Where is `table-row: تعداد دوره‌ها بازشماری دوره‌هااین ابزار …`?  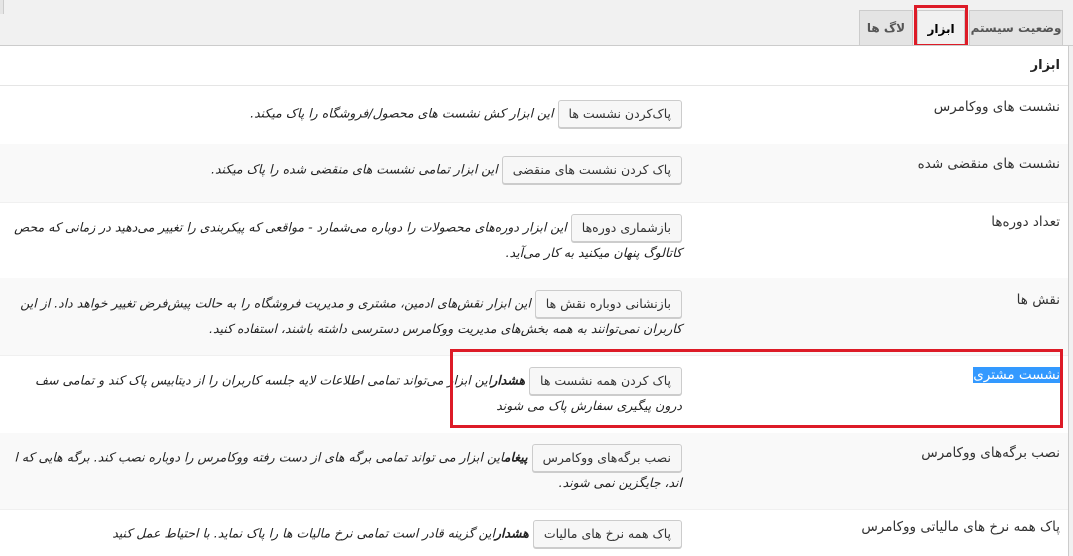
table-row: تعداد دوره‌ها بازشماری دوره‌هااین ابزار … is located at coordinates (534, 240).